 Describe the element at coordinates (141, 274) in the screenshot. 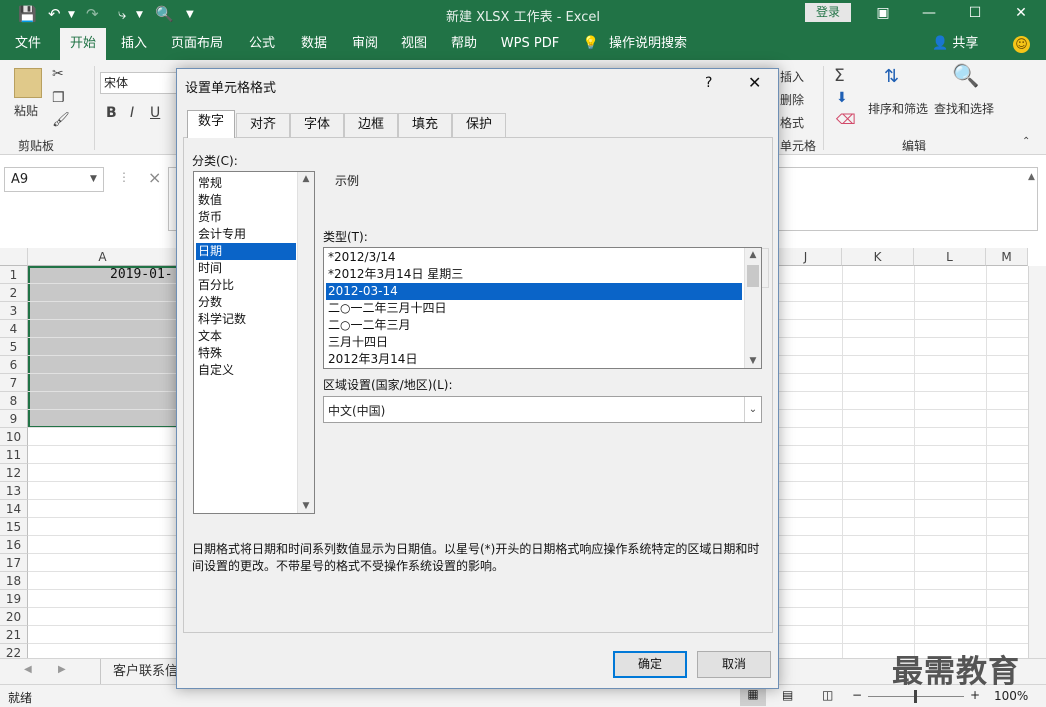

I see `cell-a1-value: 2019-01-` at that location.